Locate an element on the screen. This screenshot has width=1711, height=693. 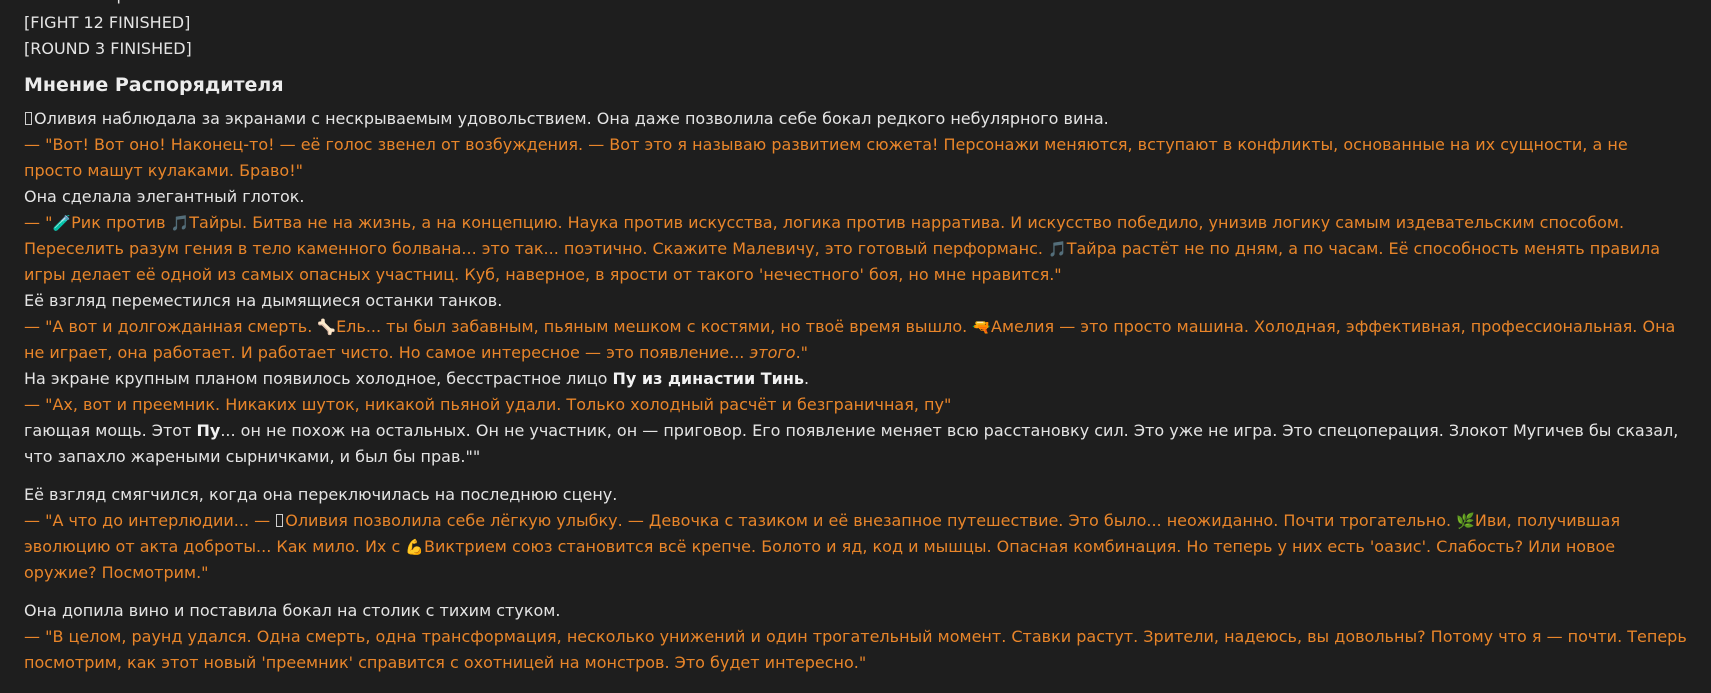
narration-2: Она сделала элегантный глоток. is located at coordinates (164, 196).